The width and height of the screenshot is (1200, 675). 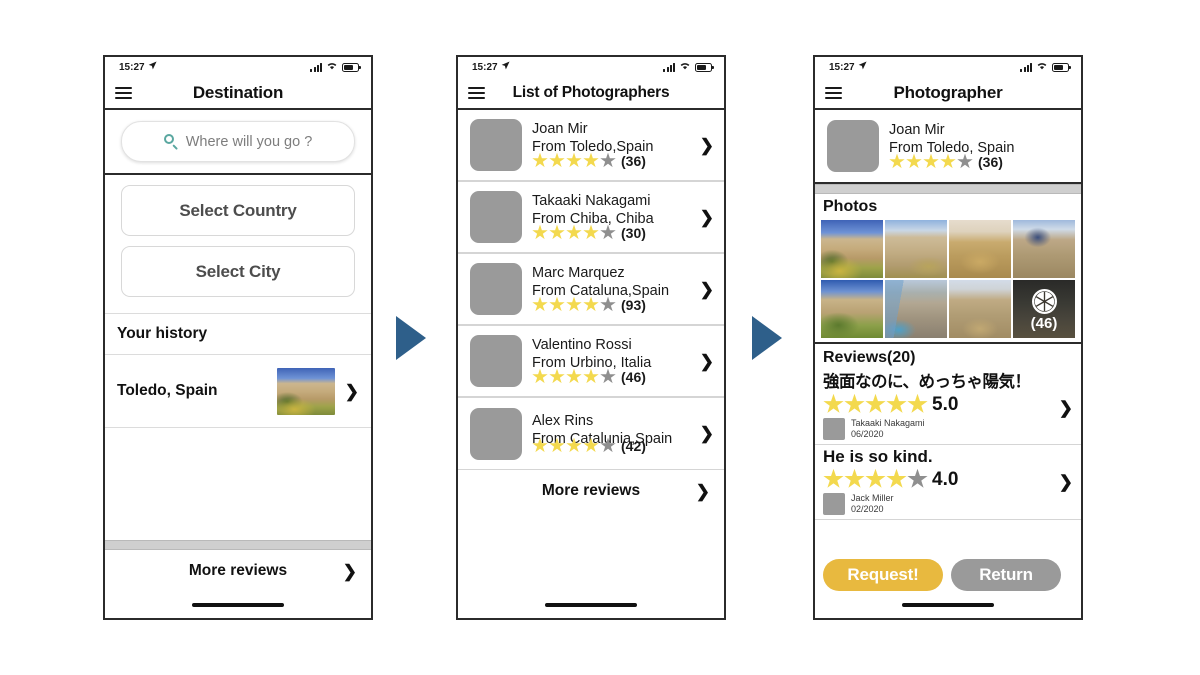 What do you see at coordinates (633, 376) in the screenshot?
I see `rating-count: (46)` at bounding box center [633, 376].